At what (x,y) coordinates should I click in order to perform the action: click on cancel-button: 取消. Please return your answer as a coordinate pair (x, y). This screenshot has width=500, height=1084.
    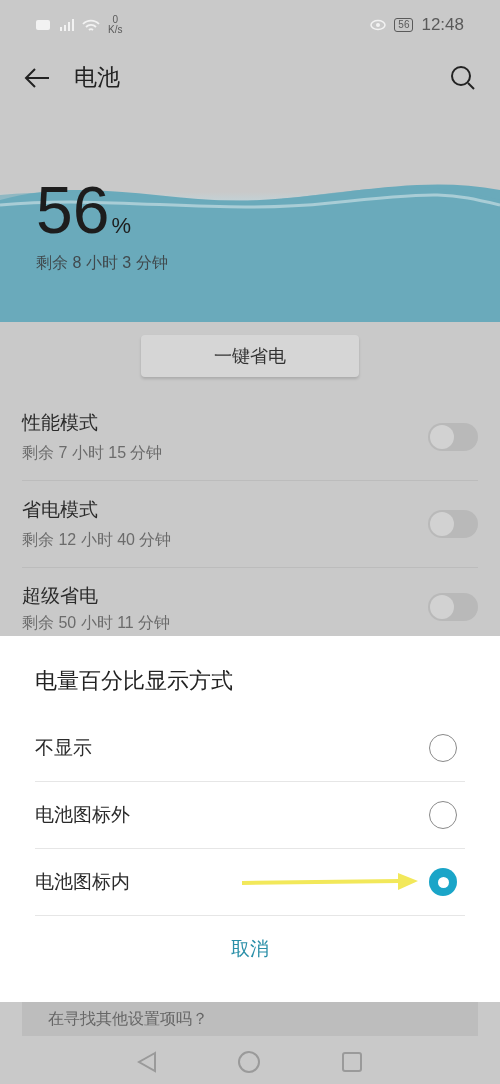
    Looking at the image, I should click on (250, 949).